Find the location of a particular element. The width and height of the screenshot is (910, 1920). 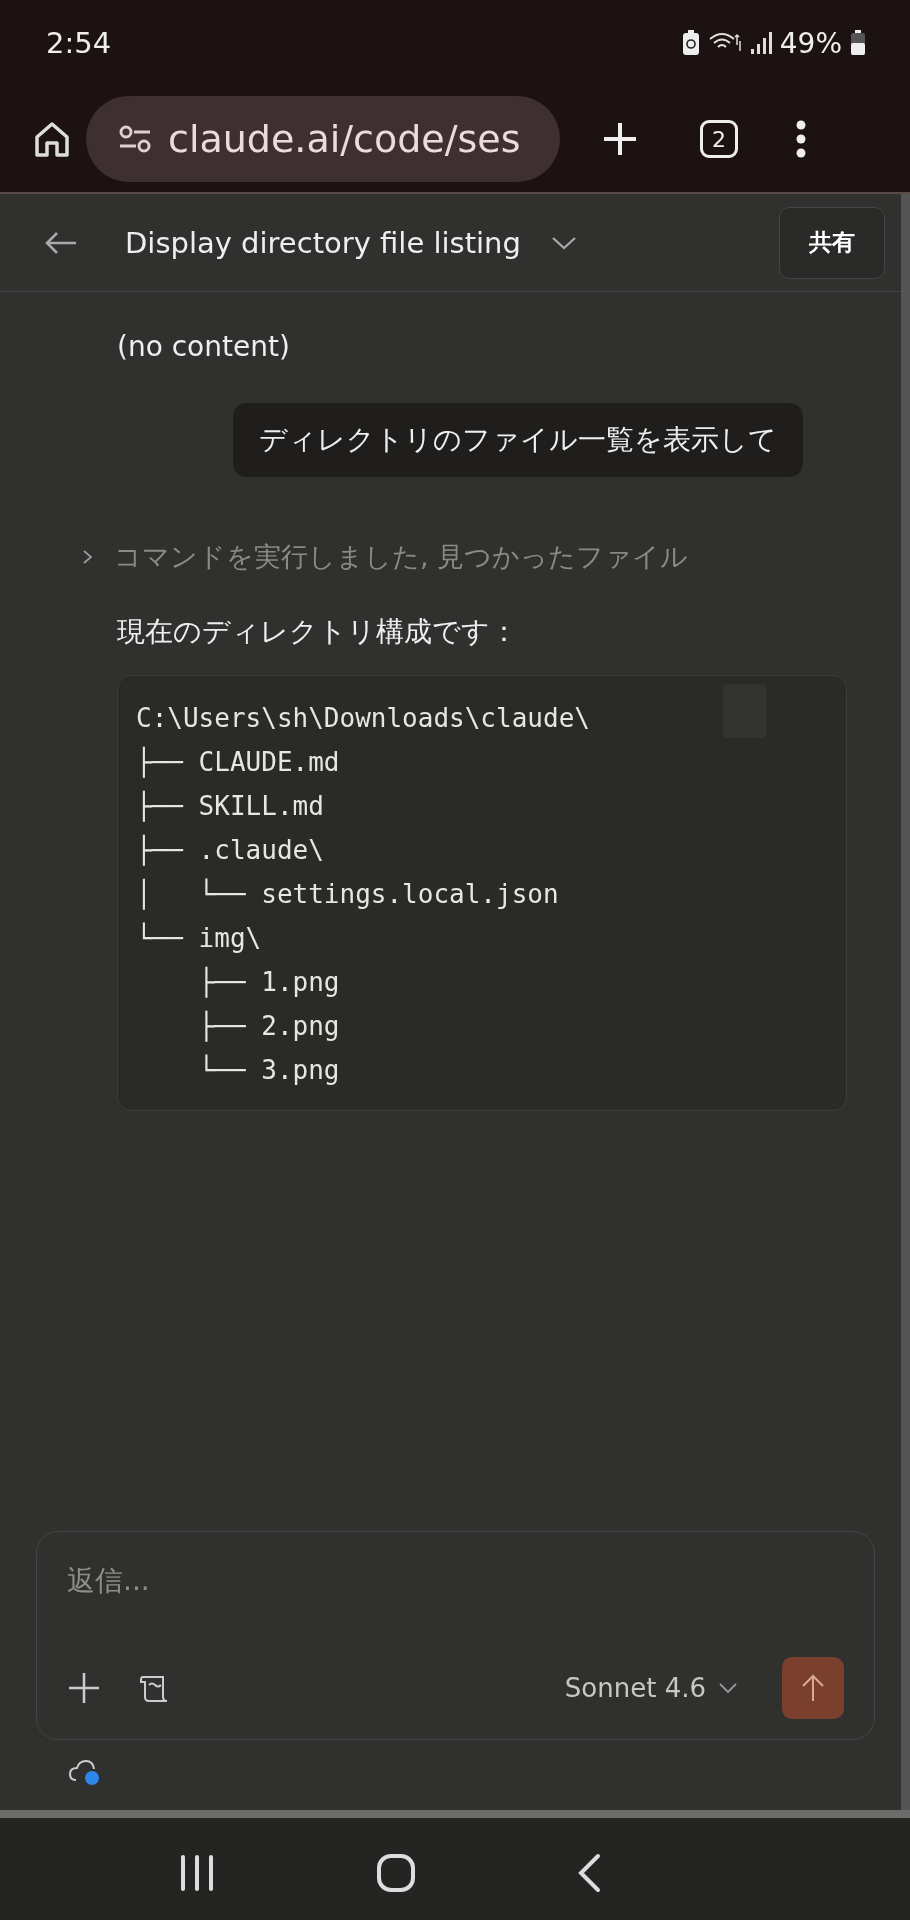

code-line: ├── CLAUDE.md is located at coordinates (238, 762).